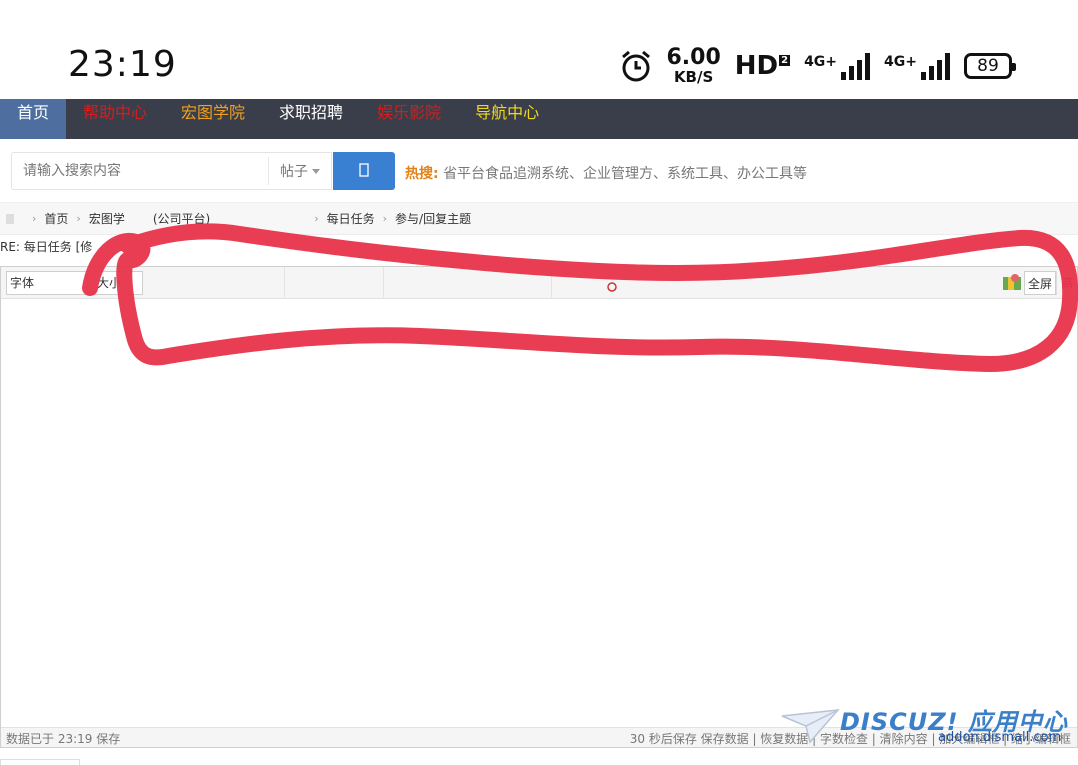 Image resolution: width=1078 pixels, height=765 pixels. I want to click on network-speed: 6.00 KB/S, so click(693, 66).